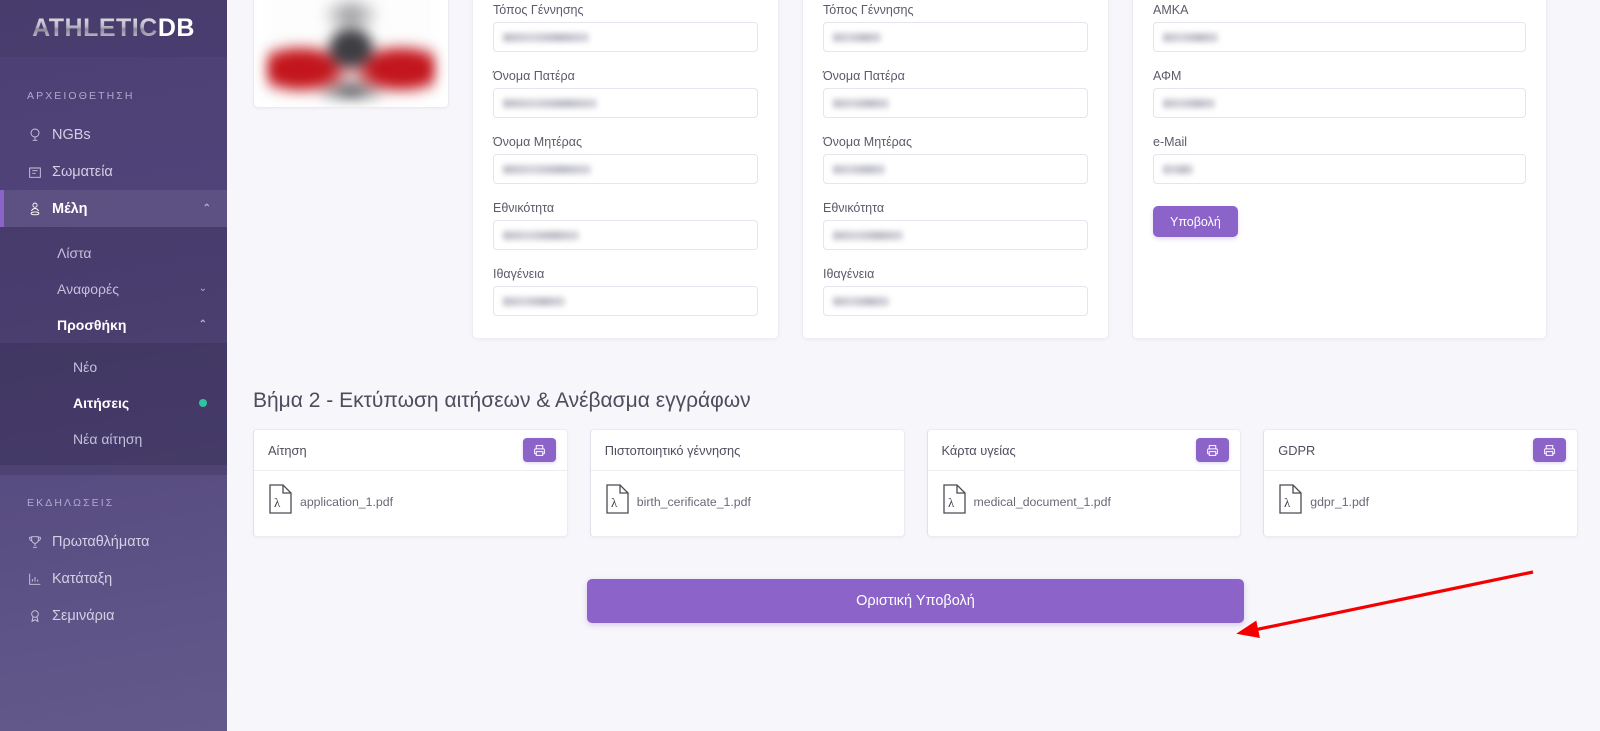 The image size is (1600, 731). I want to click on sidebar-item-somateia: Σωματεία, so click(113, 171).